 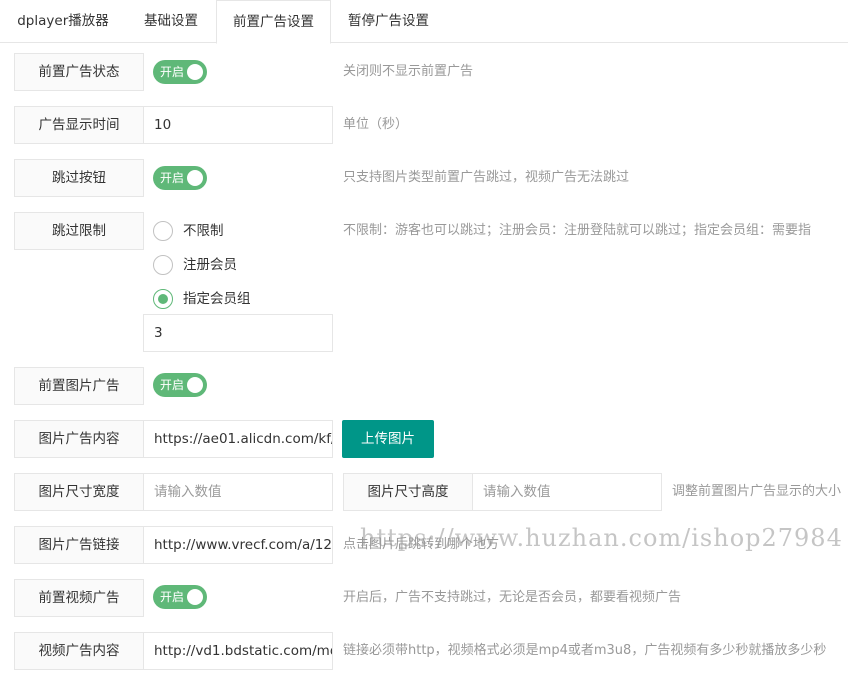 What do you see at coordinates (601, 538) in the screenshot?
I see `watermark-text: https://www.huzhan.com/ishop27984` at bounding box center [601, 538].